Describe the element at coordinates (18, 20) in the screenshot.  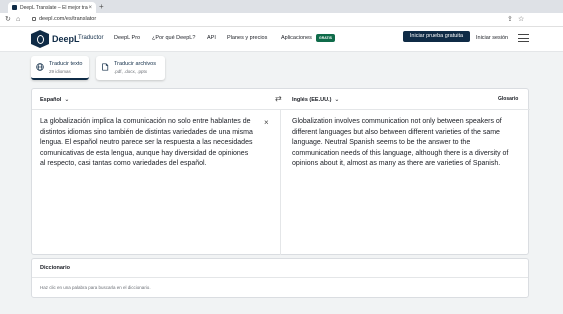
I see `home-icon: ⌂` at that location.